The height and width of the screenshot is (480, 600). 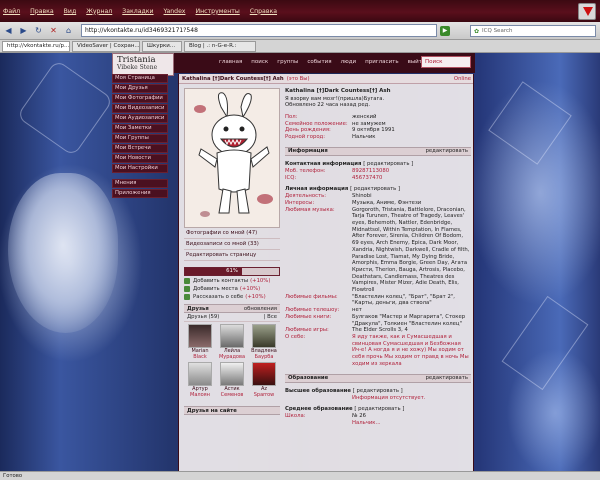 I want to click on secondary-edu-edit-link: [ редактировать ], so click(x=379, y=409).